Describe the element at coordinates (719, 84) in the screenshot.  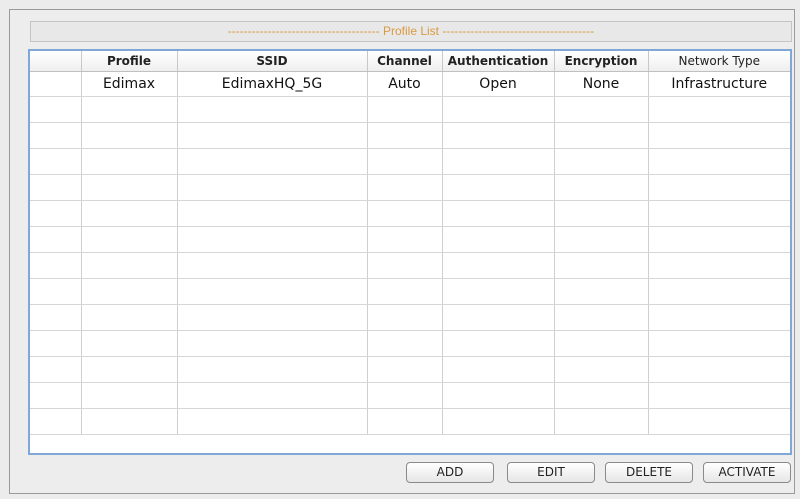
I see `cell-network-type: Infrastructure` at that location.